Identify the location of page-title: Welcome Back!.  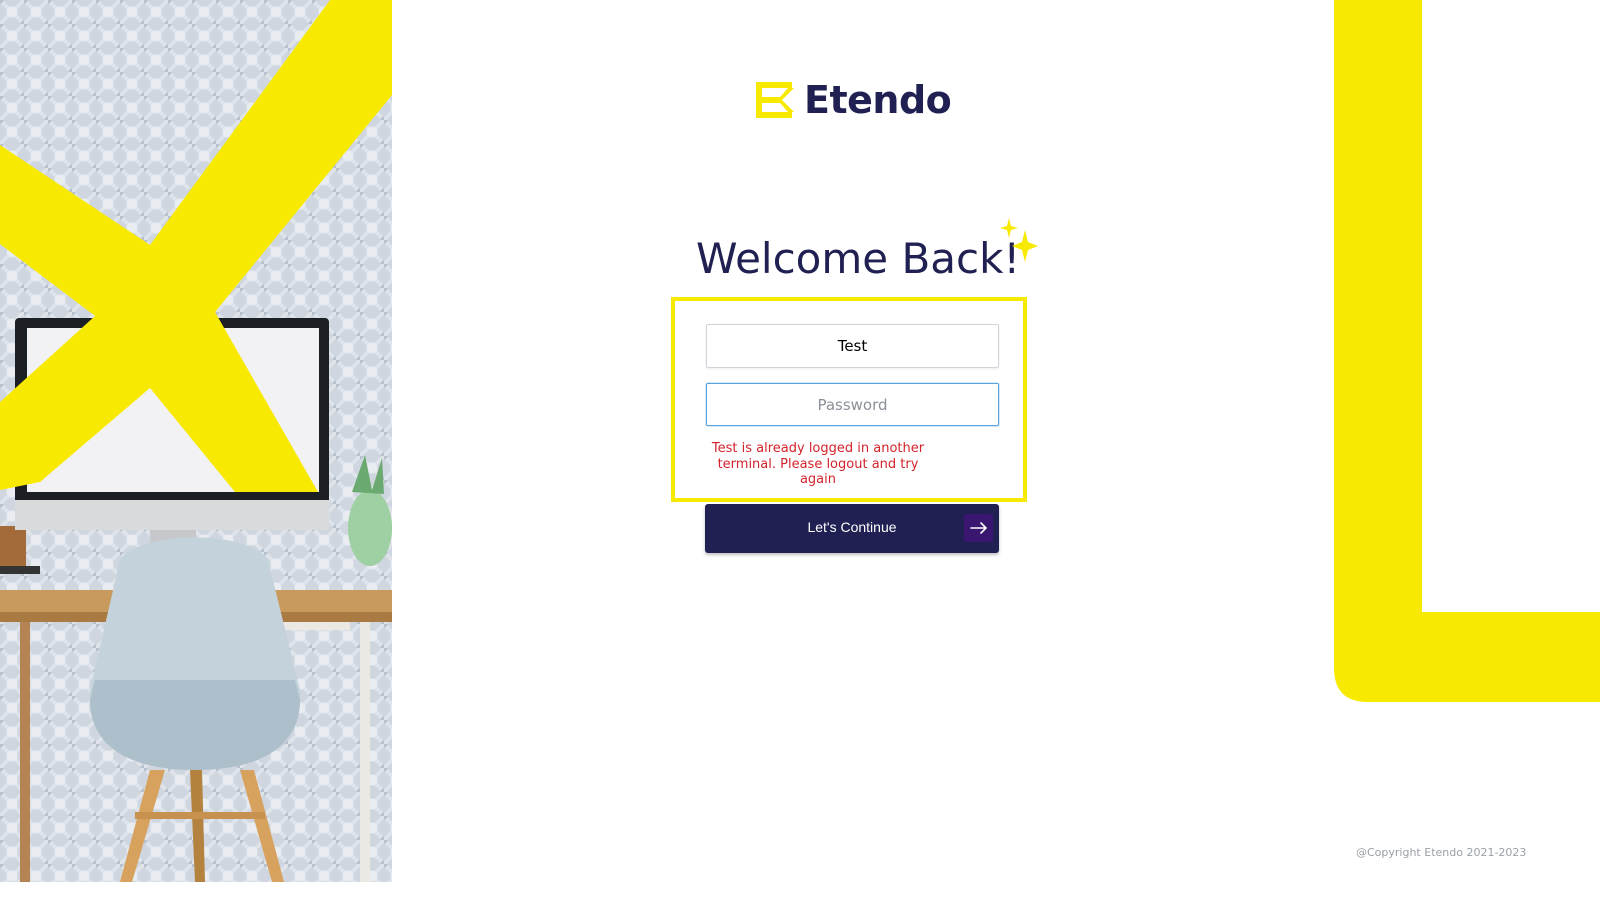
(858, 258).